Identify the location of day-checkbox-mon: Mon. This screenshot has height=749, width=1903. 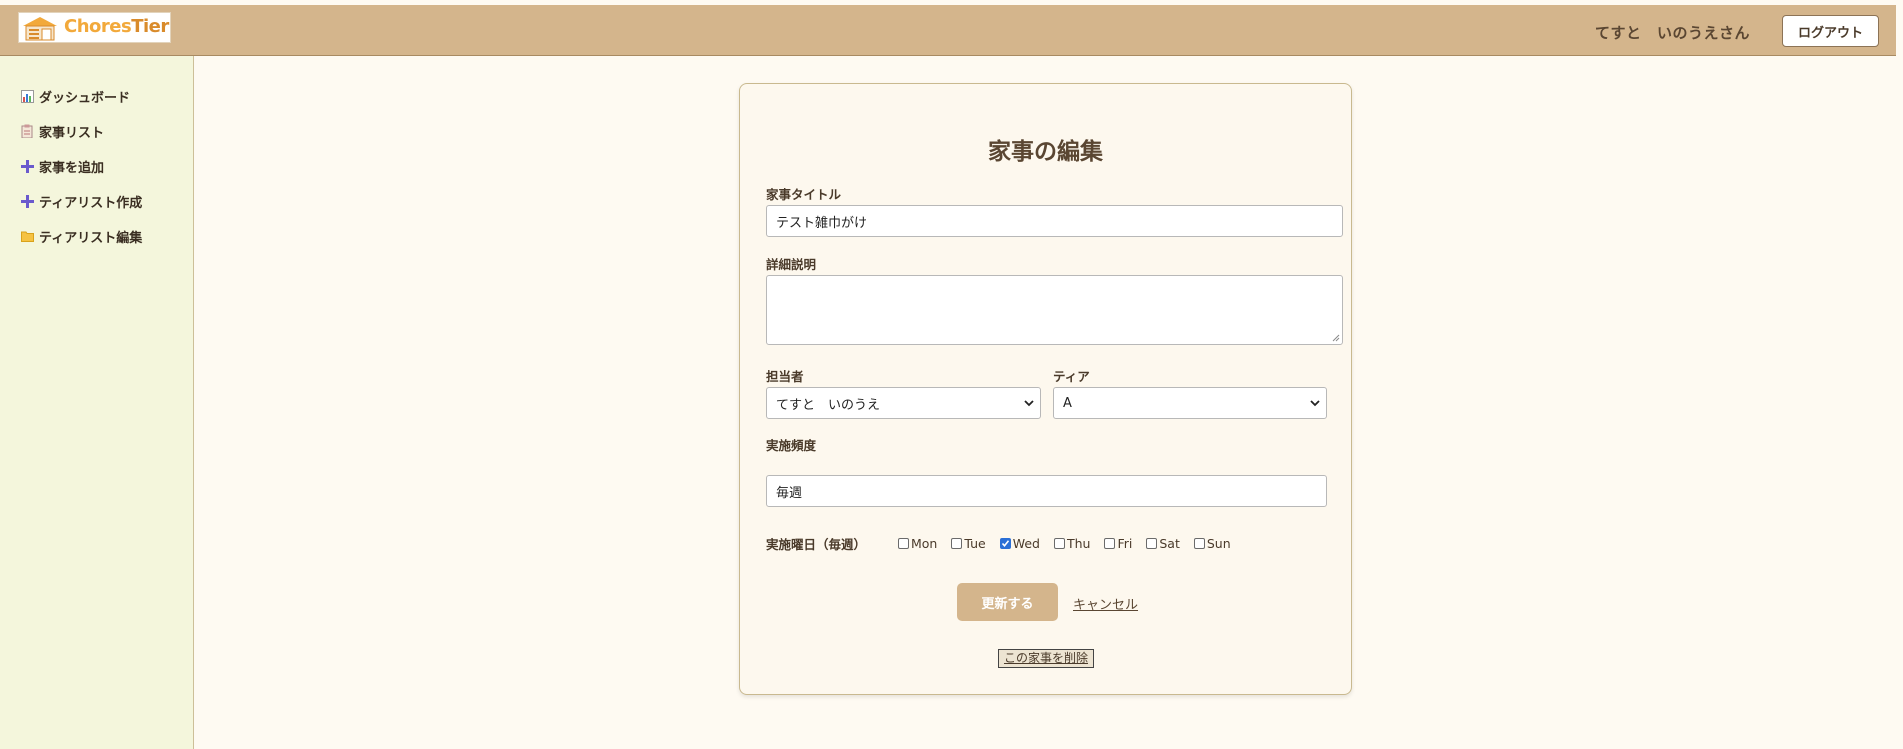
(917, 543).